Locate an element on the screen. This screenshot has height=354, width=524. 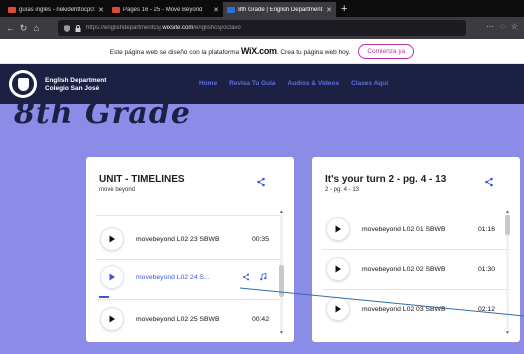
track-row: movebeyond L02 23 SBWB 00:35 is located at coordinates (183, 239).